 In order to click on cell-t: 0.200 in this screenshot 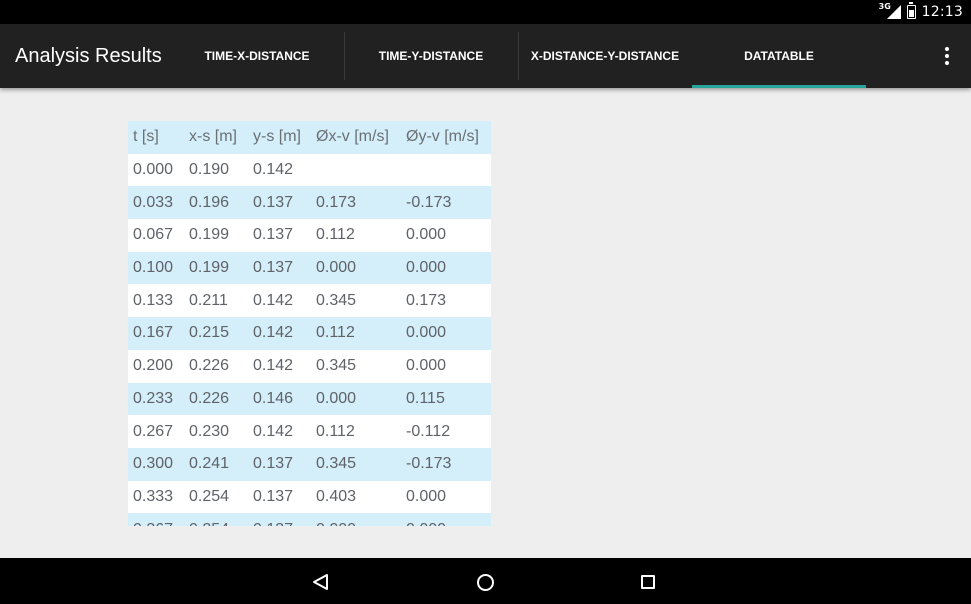, I will do `click(153, 366)`.